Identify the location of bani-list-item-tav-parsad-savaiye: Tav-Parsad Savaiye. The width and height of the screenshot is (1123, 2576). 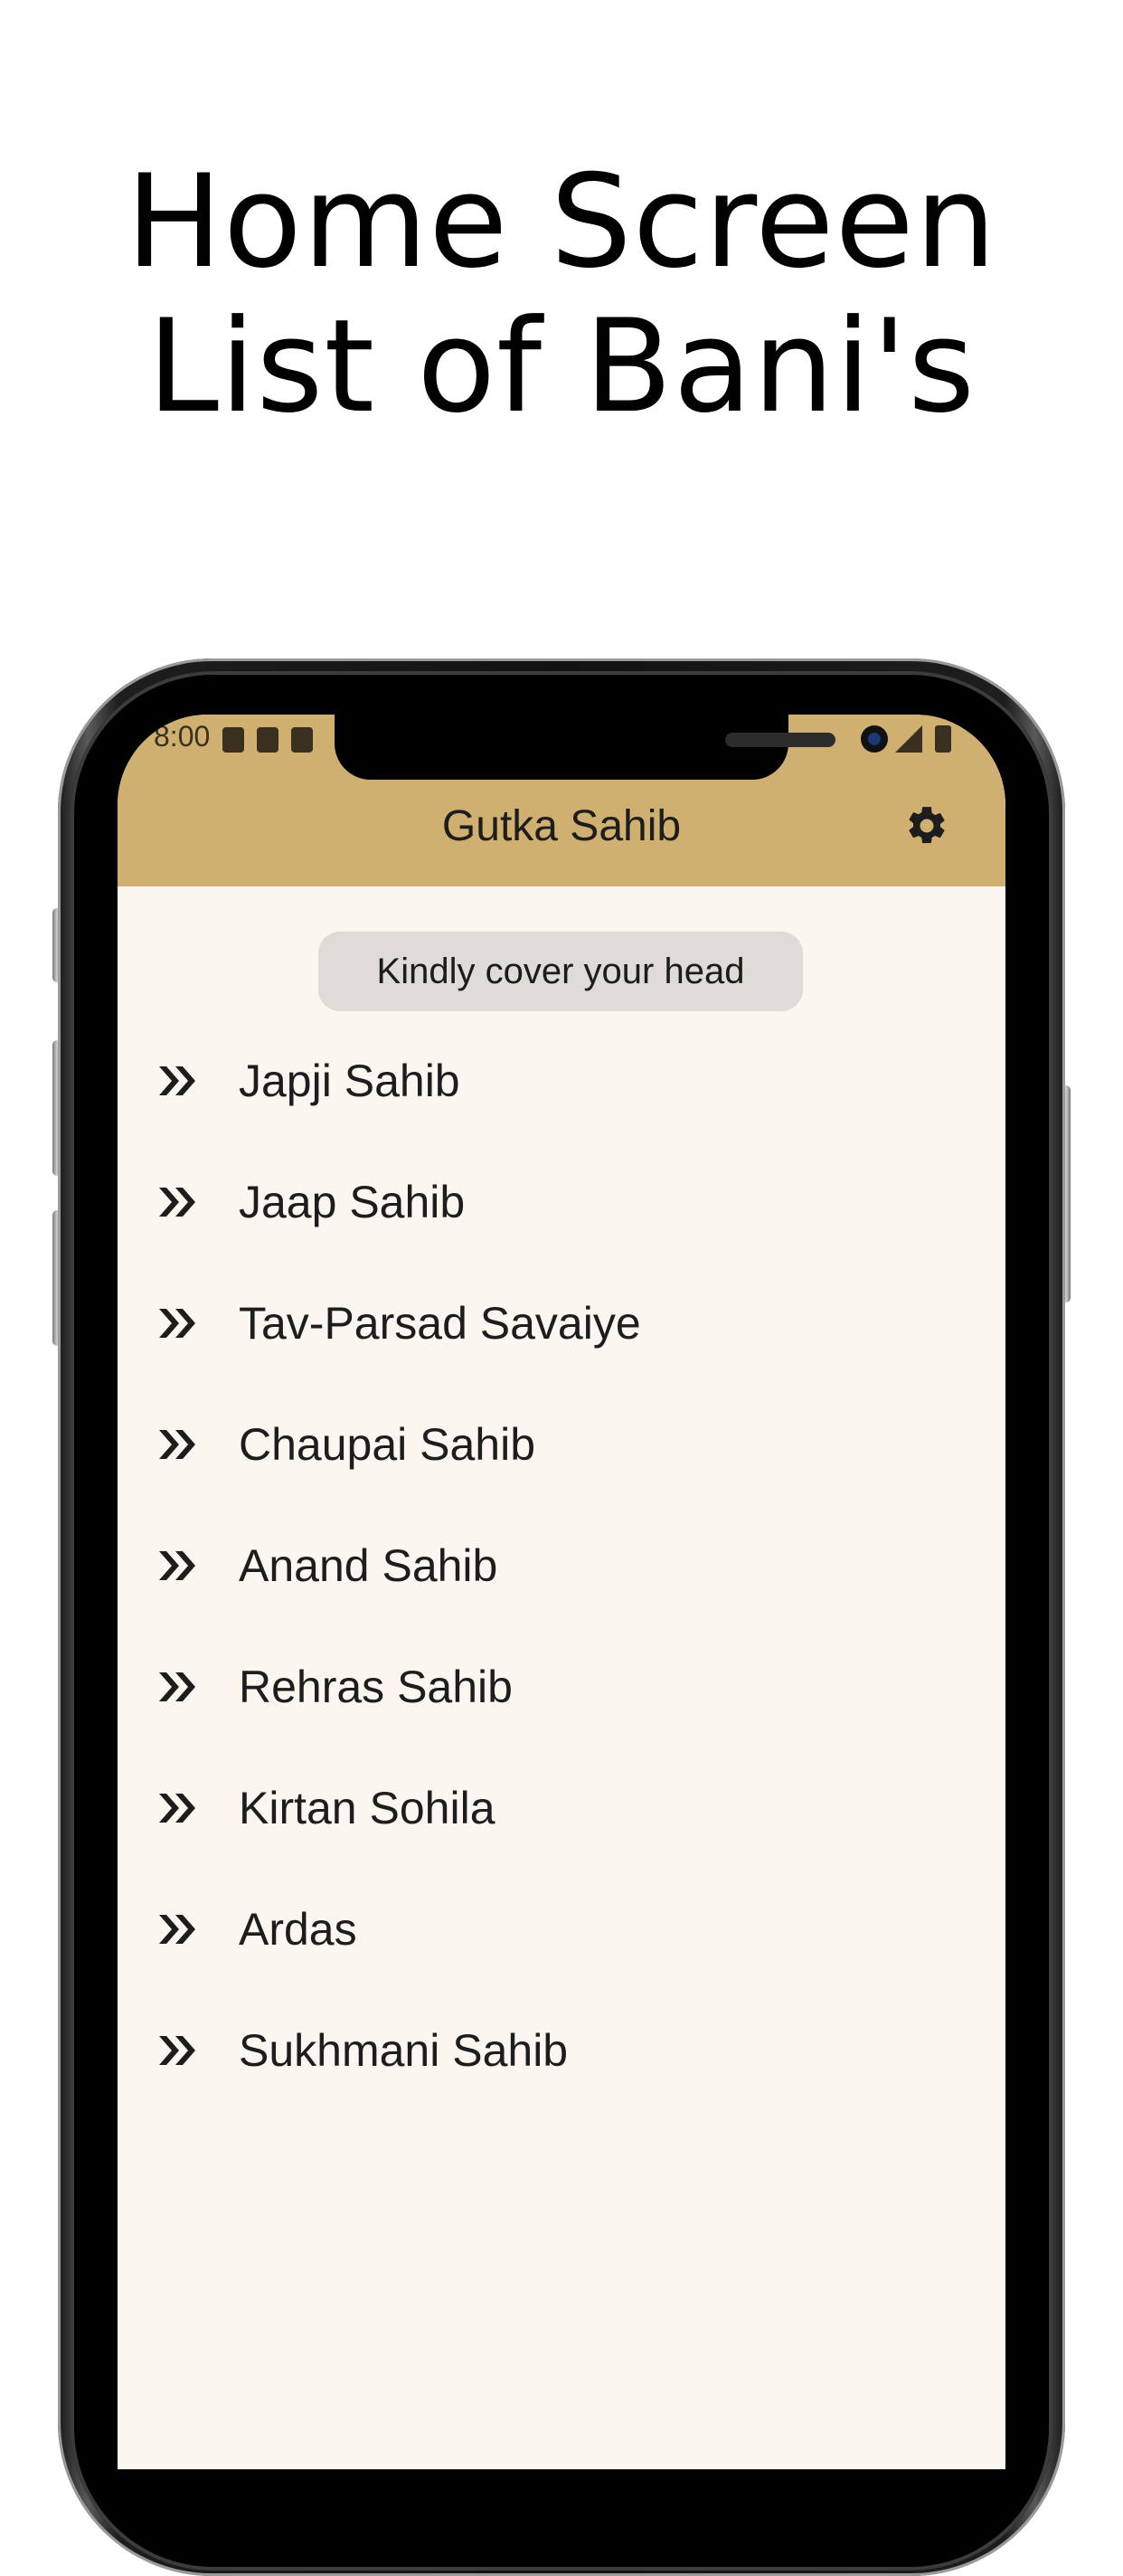
(561, 1324).